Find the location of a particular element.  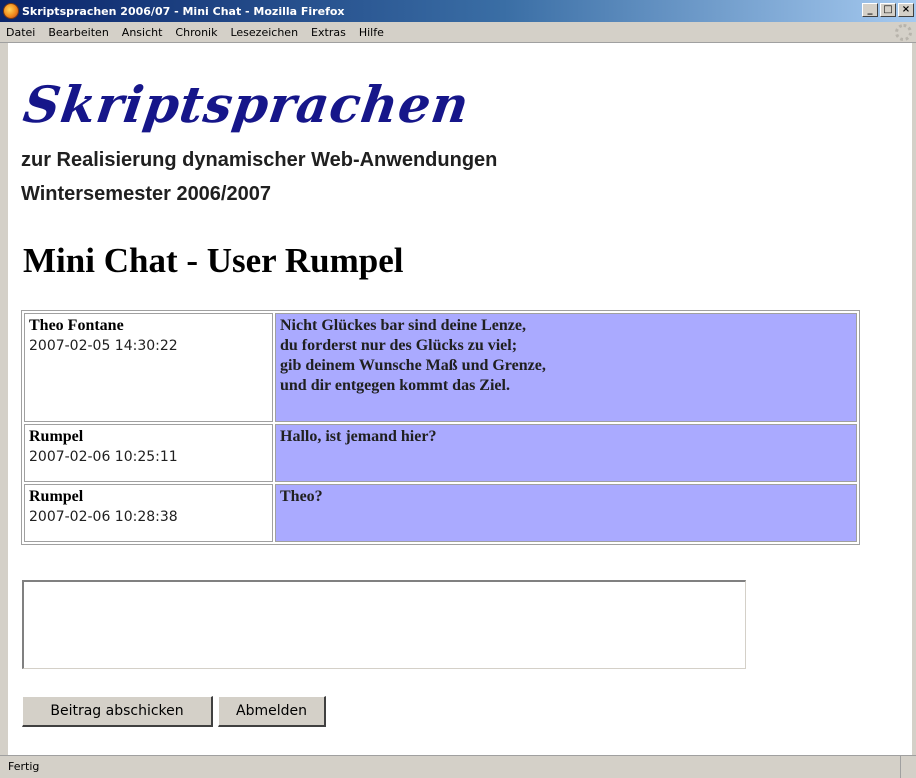

menu-chronik: Chronik is located at coordinates (196, 32).